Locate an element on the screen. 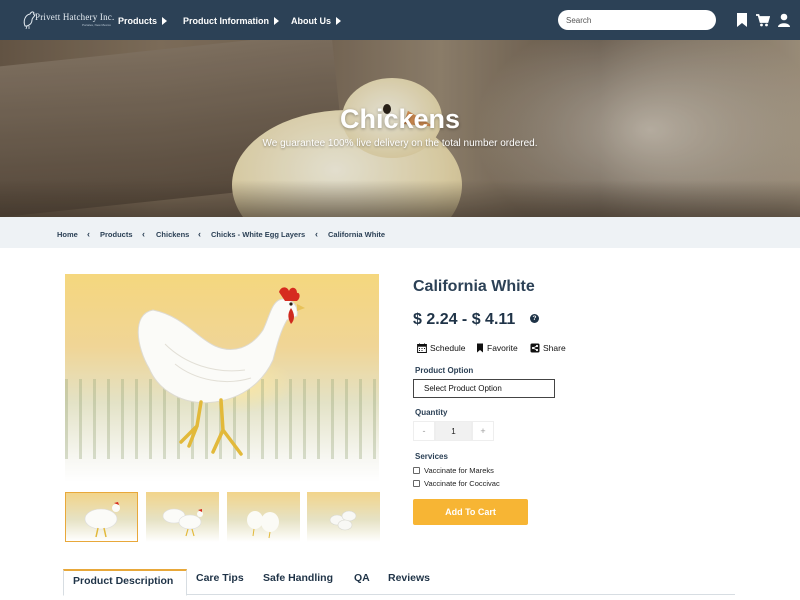  breadcrumb-chickens: Chickens is located at coordinates (172, 234).